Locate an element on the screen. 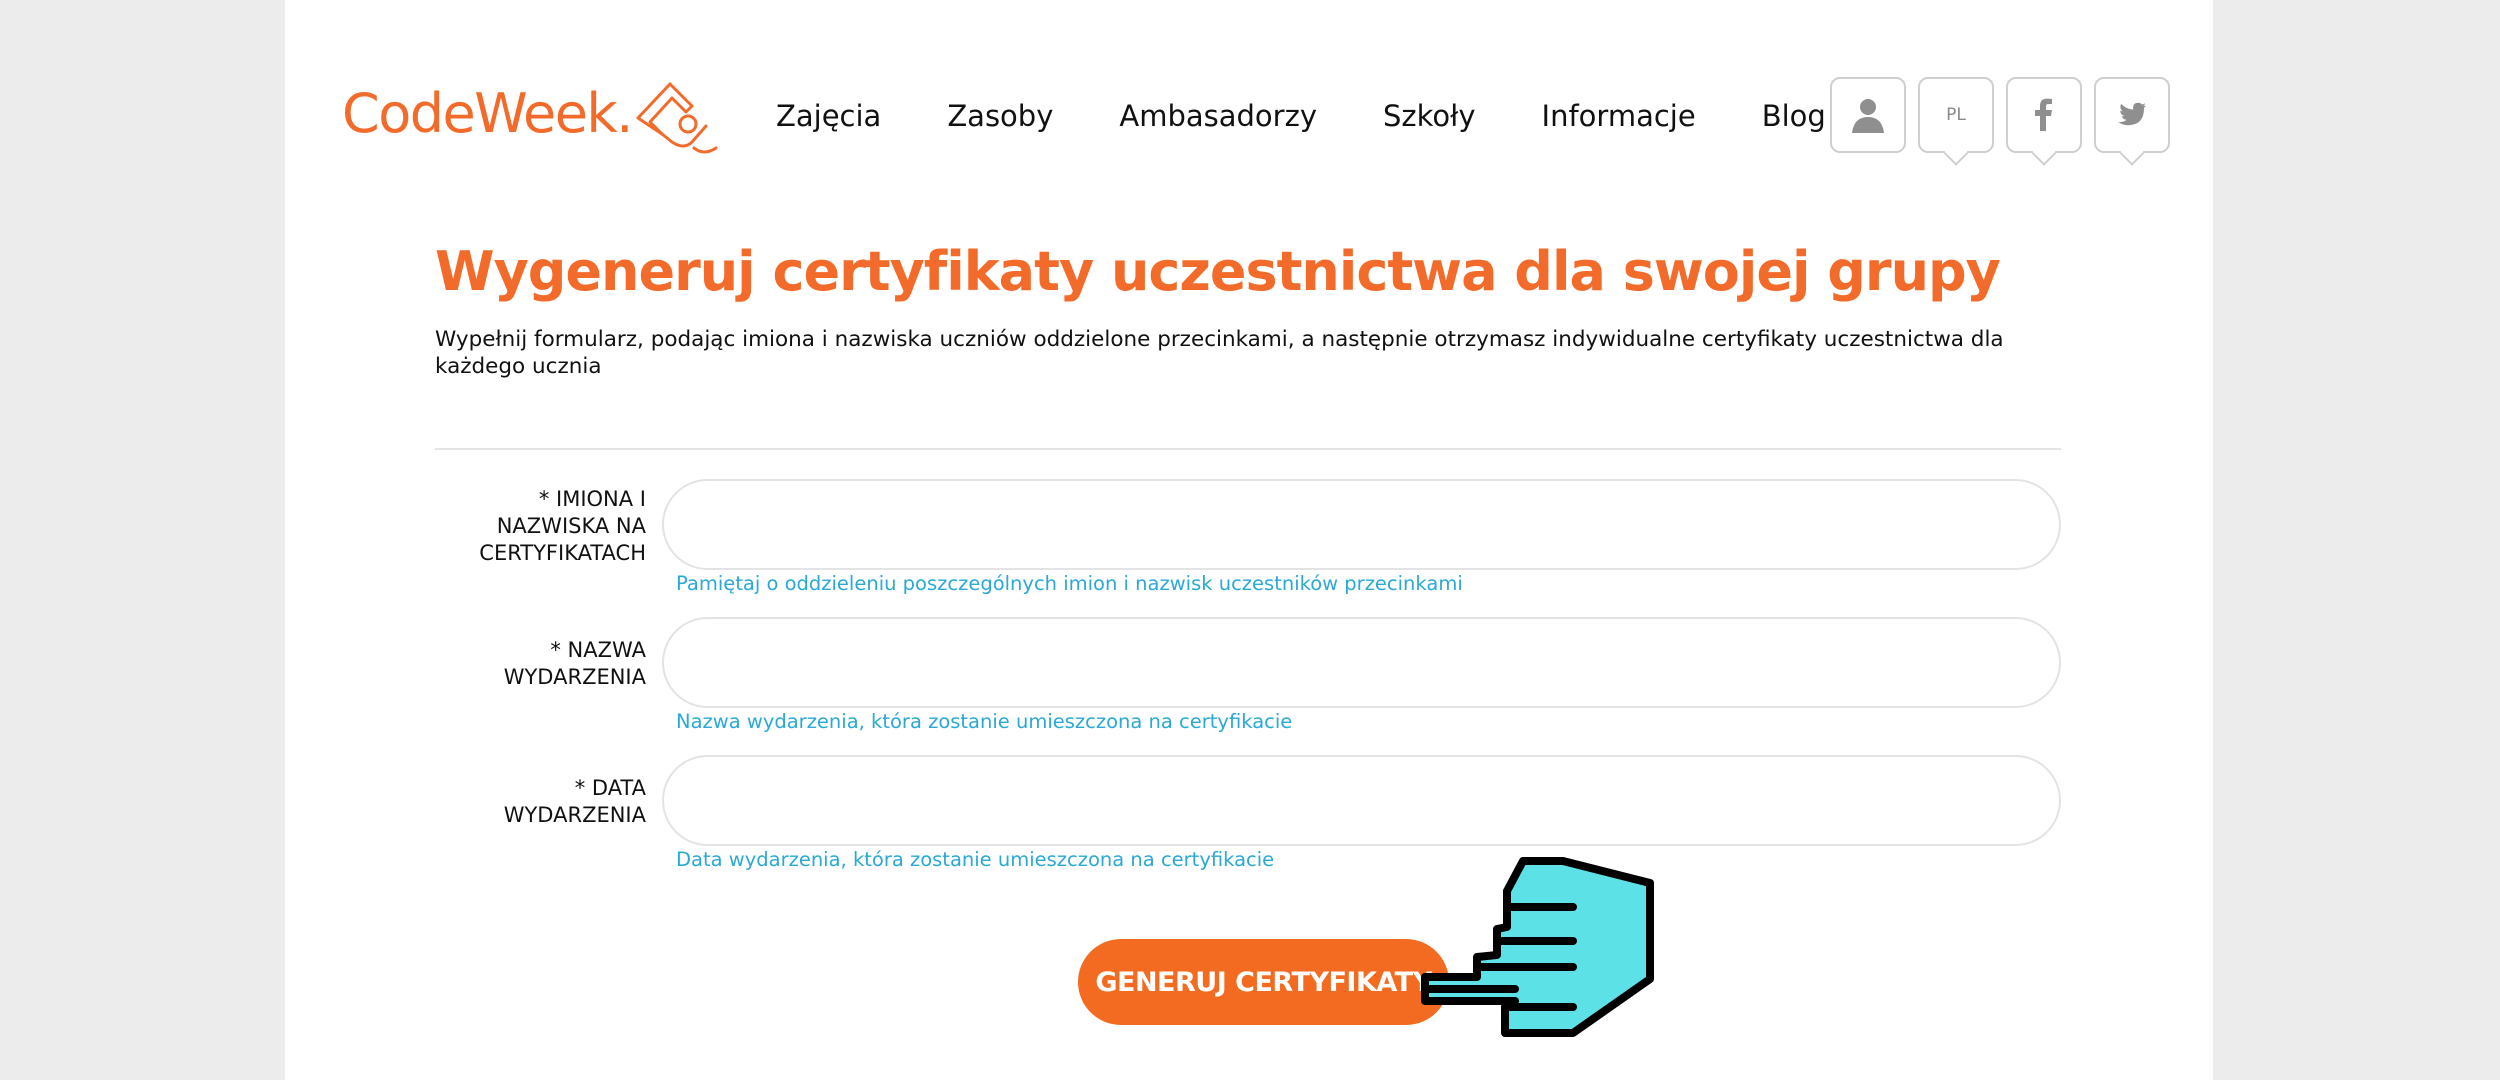 The height and width of the screenshot is (1080, 2500). twitter-icon is located at coordinates (2132, 114).